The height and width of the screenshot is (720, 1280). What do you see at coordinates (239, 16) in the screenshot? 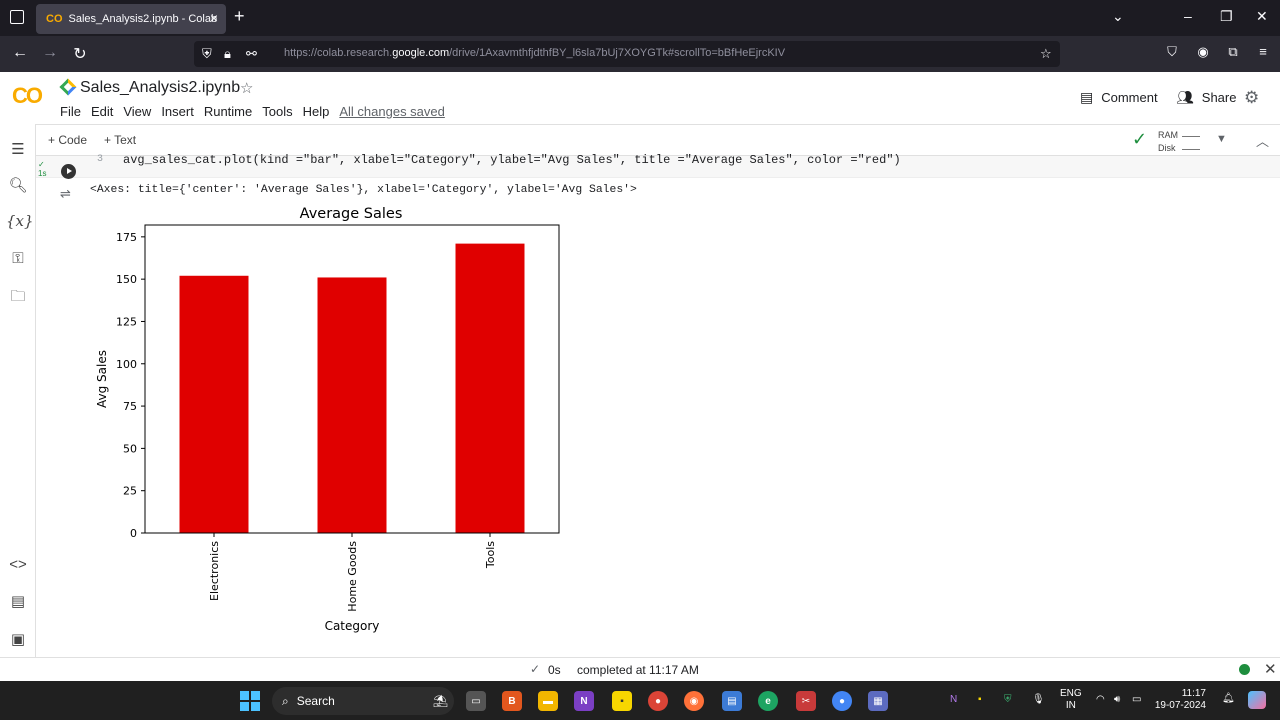
I see `new-tab-icon: +` at bounding box center [239, 16].